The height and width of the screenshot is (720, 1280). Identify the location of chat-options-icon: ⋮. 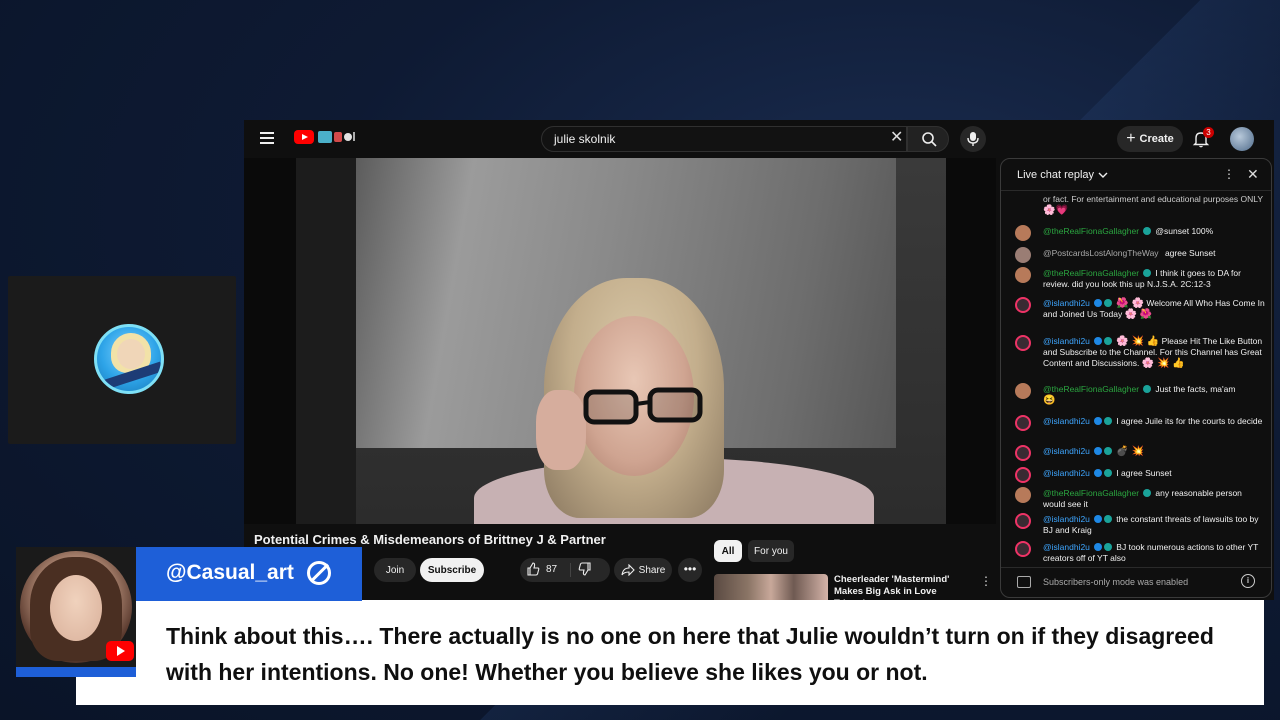
(1229, 174).